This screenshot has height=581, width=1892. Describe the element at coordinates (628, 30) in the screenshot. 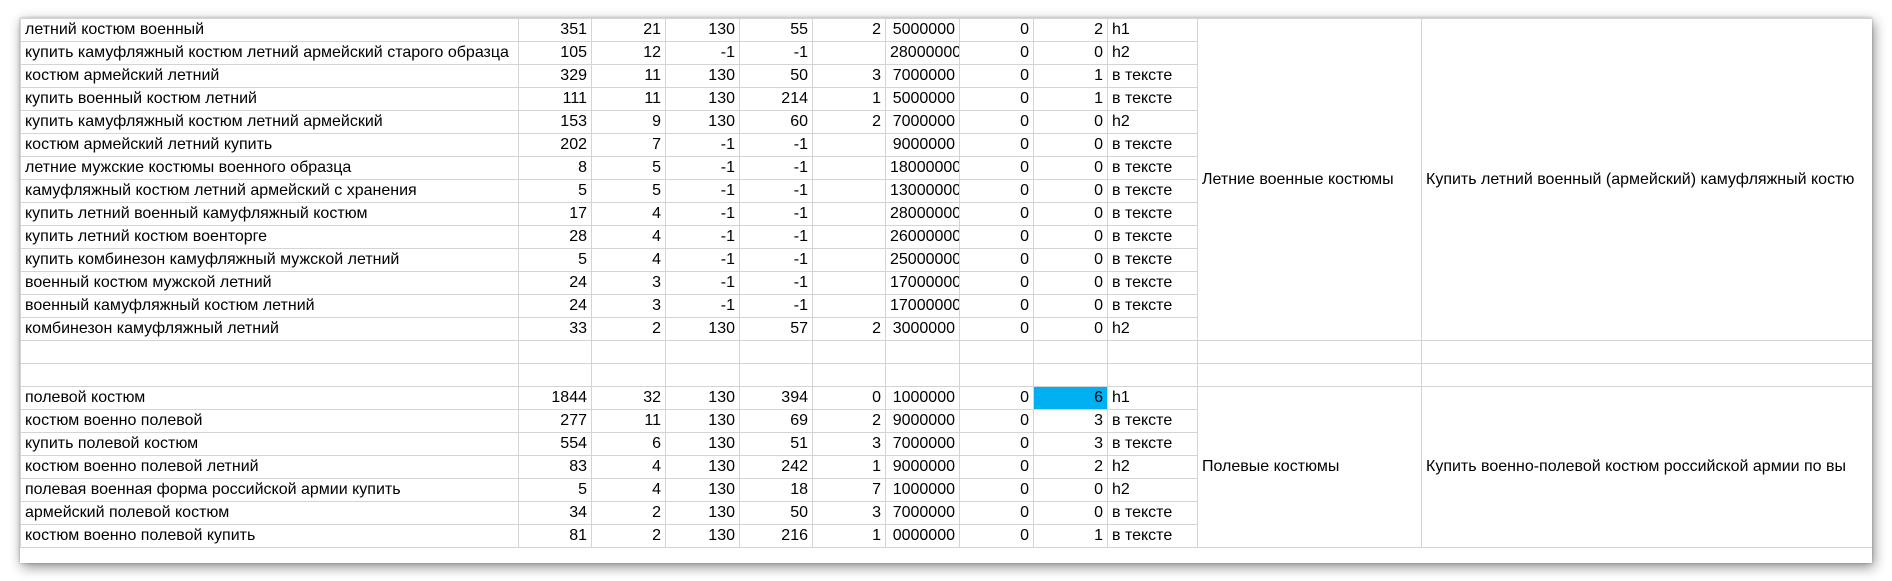

I see `num-cell: 21` at that location.